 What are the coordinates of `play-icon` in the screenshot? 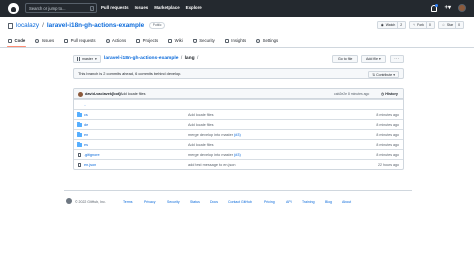 It's located at (107, 40).